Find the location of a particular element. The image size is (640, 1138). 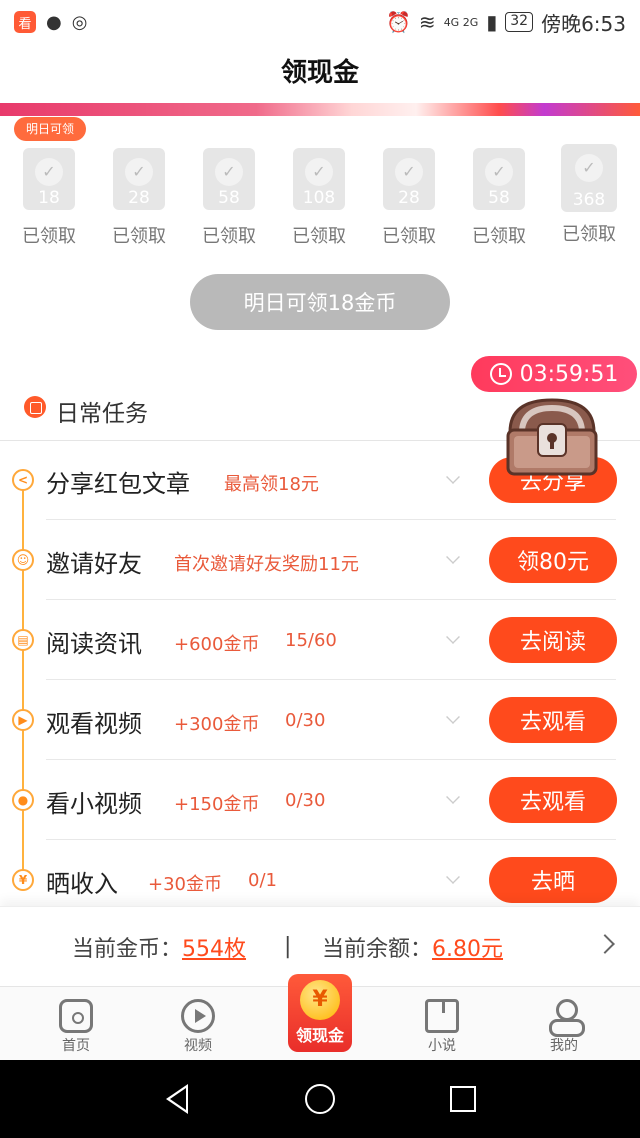

task-progress: 0/1 is located at coordinates (262, 880).